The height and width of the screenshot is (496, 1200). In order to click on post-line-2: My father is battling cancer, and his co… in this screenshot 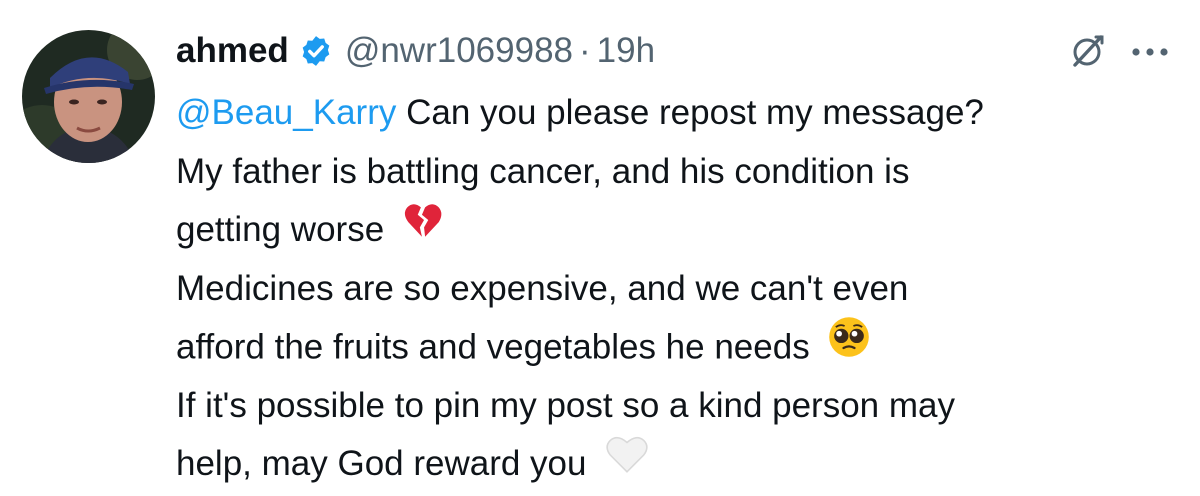, I will do `click(676, 172)`.